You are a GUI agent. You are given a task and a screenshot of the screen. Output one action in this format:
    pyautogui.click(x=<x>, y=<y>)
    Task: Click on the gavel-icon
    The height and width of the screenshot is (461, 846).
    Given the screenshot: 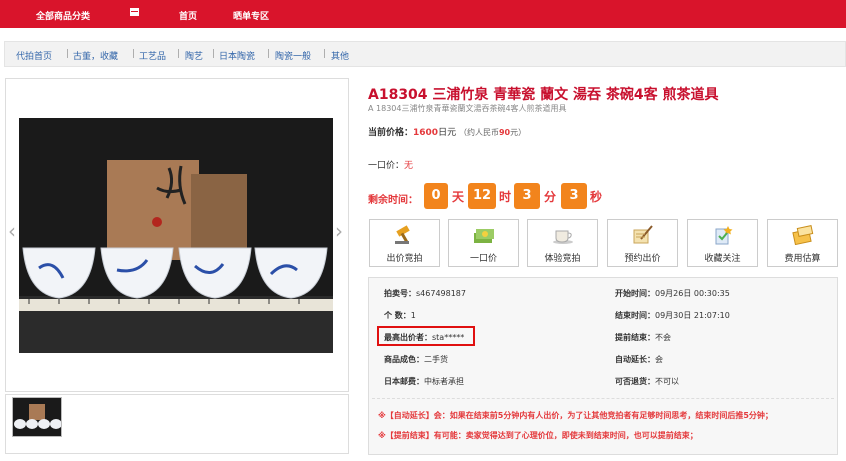 What is the action you would take?
    pyautogui.click(x=402, y=234)
    